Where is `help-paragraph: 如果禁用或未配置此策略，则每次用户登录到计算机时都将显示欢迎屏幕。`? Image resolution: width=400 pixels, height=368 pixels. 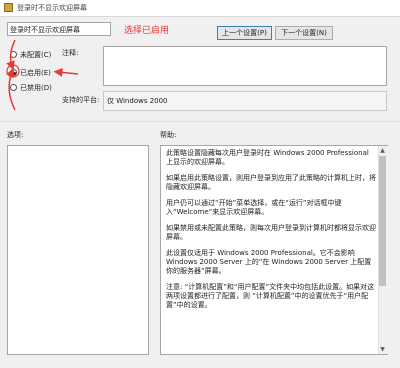 help-paragraph: 如果禁用或未配置此策略，则每次用户登录到计算机时都将显示欢迎屏幕。 is located at coordinates (271, 232).